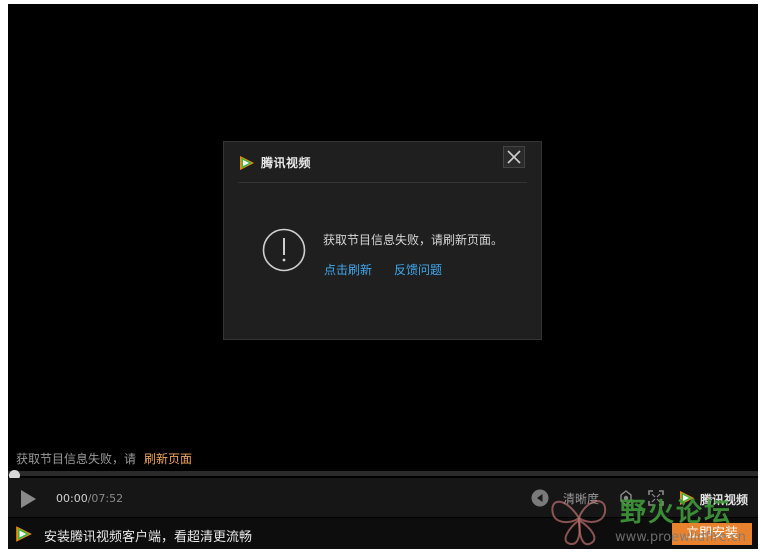  I want to click on fullscreen-icon, so click(656, 498).